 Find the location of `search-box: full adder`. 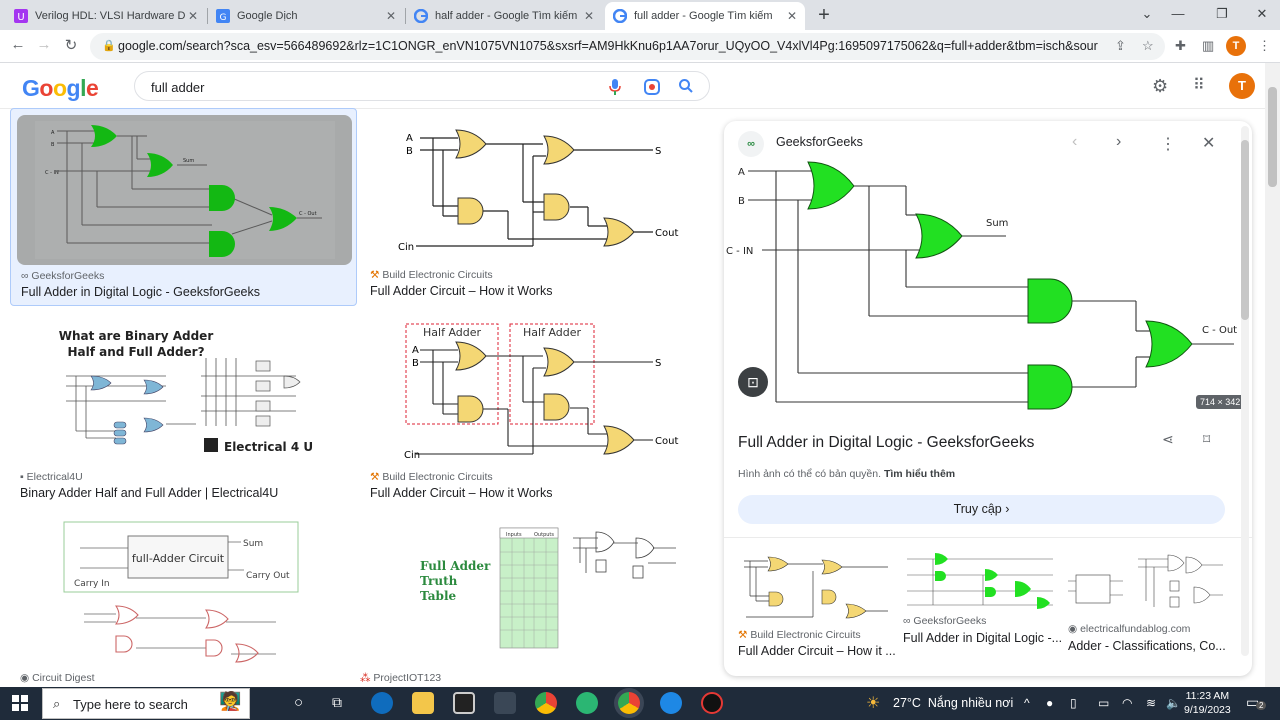

search-box: full adder is located at coordinates (422, 86).